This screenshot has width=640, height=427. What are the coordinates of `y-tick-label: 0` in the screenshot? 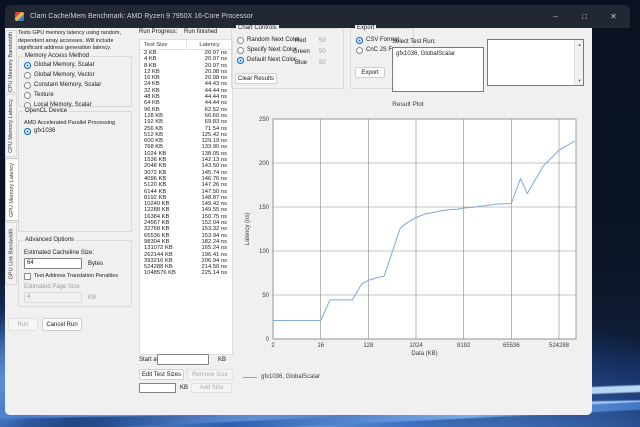 It's located at (268, 340).